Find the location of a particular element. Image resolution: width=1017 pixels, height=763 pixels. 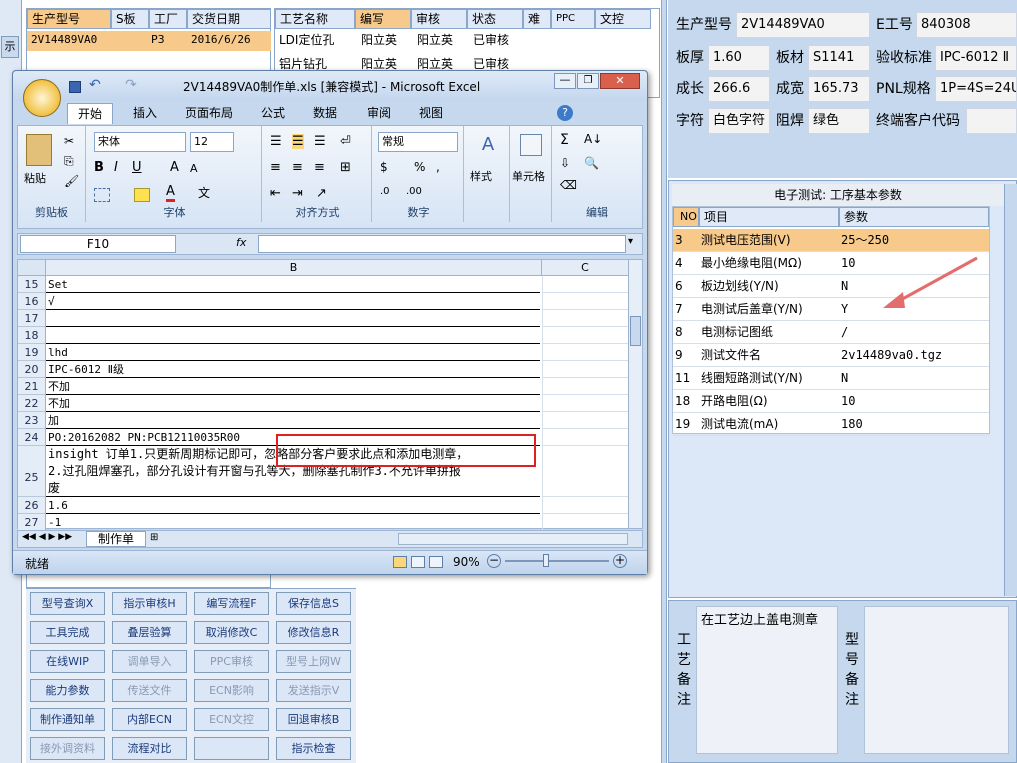

row-number: 22 is located at coordinates (32, 403).